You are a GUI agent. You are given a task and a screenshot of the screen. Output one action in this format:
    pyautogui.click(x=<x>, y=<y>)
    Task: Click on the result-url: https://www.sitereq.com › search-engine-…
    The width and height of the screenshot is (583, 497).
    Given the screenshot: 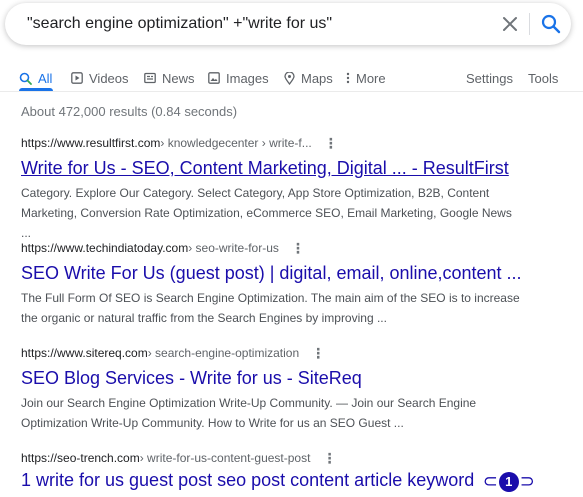 What is the action you would take?
    pyautogui.click(x=291, y=353)
    